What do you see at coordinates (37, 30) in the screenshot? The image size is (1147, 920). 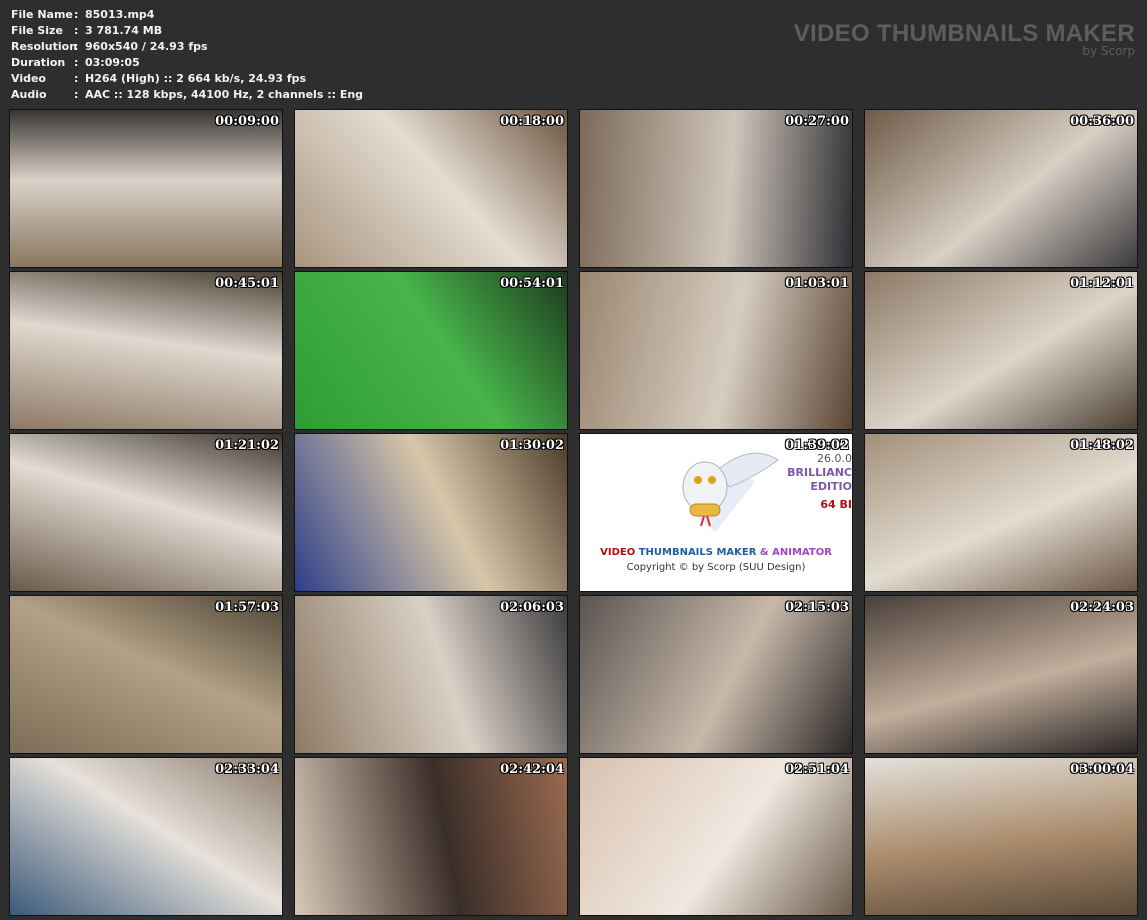 I see `info-label: File Size` at bounding box center [37, 30].